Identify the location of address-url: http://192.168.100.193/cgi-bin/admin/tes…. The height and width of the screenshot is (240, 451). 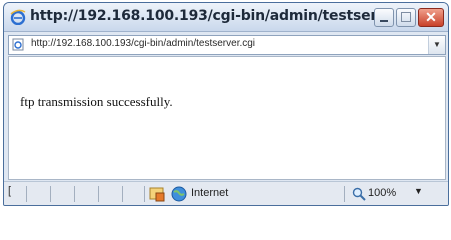
(143, 43).